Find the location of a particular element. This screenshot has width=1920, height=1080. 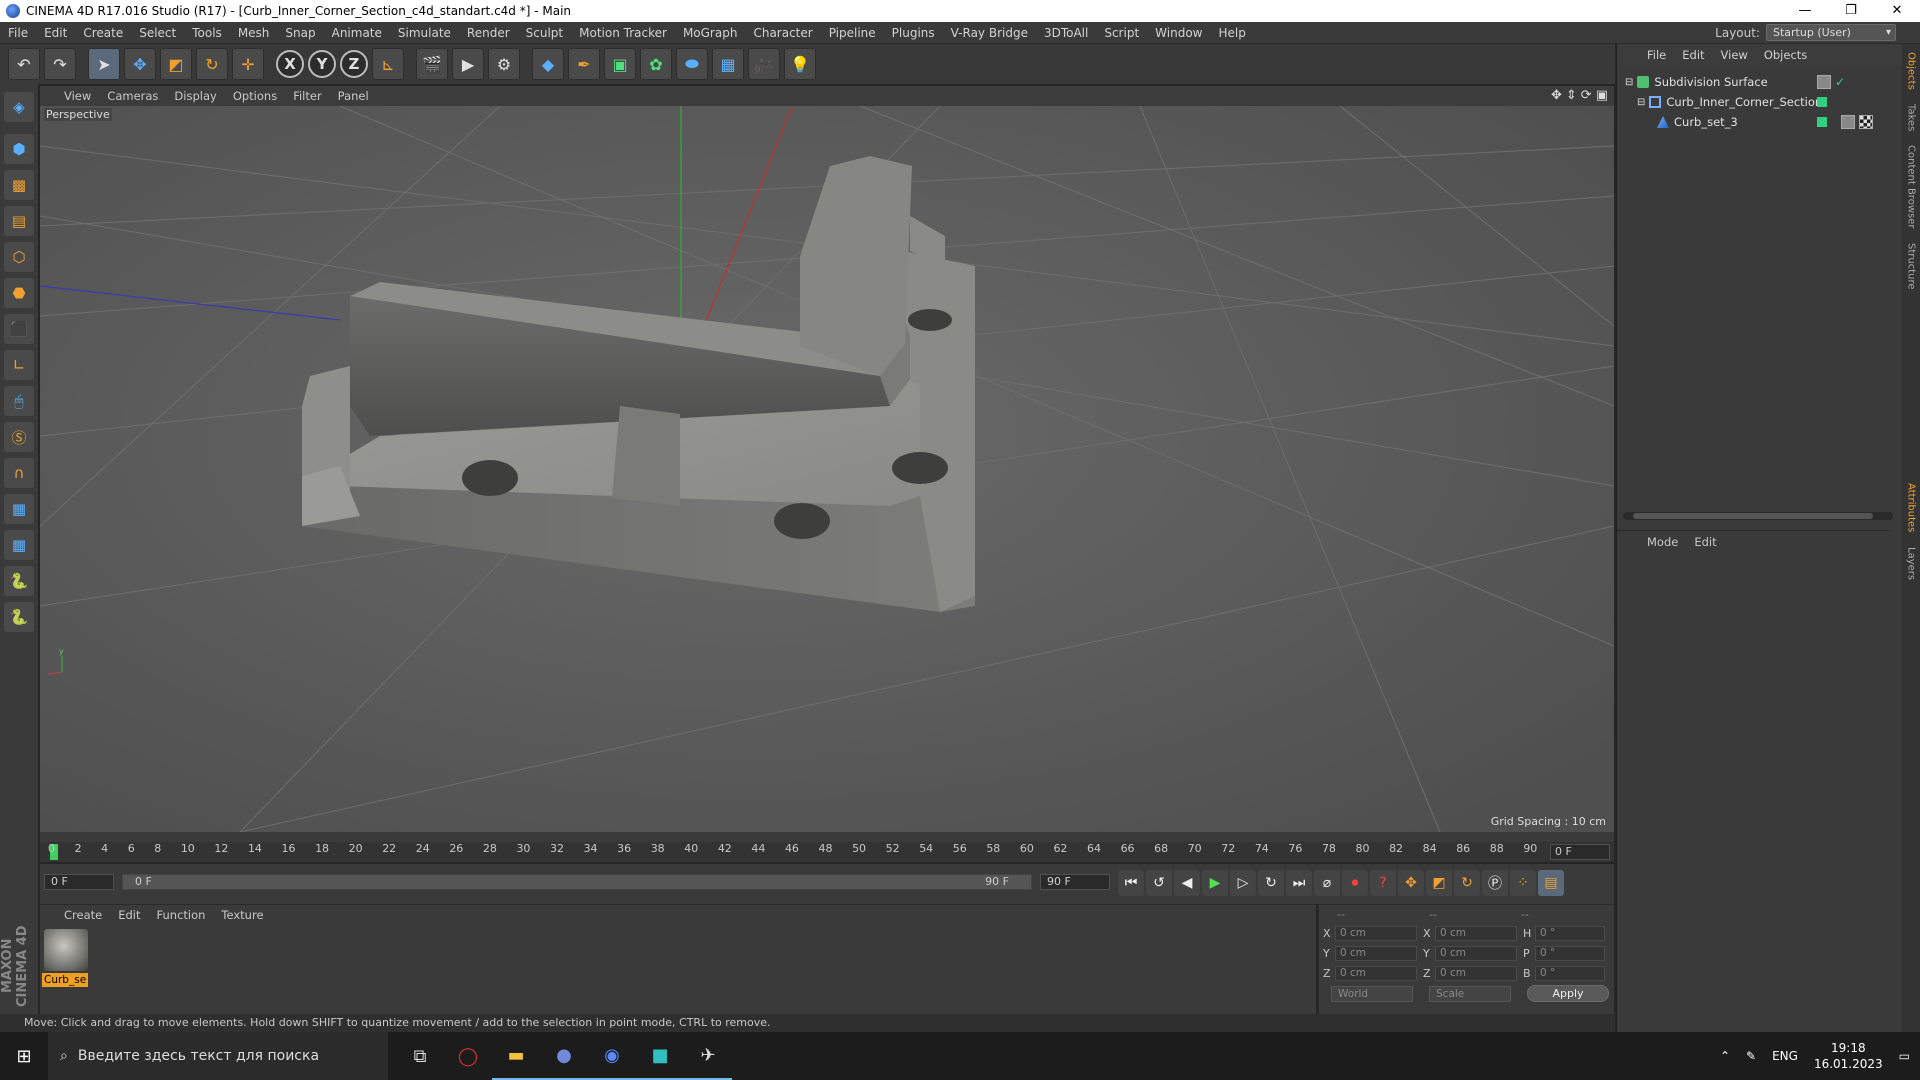

attr-menu-mode: Mode is located at coordinates (1662, 542).